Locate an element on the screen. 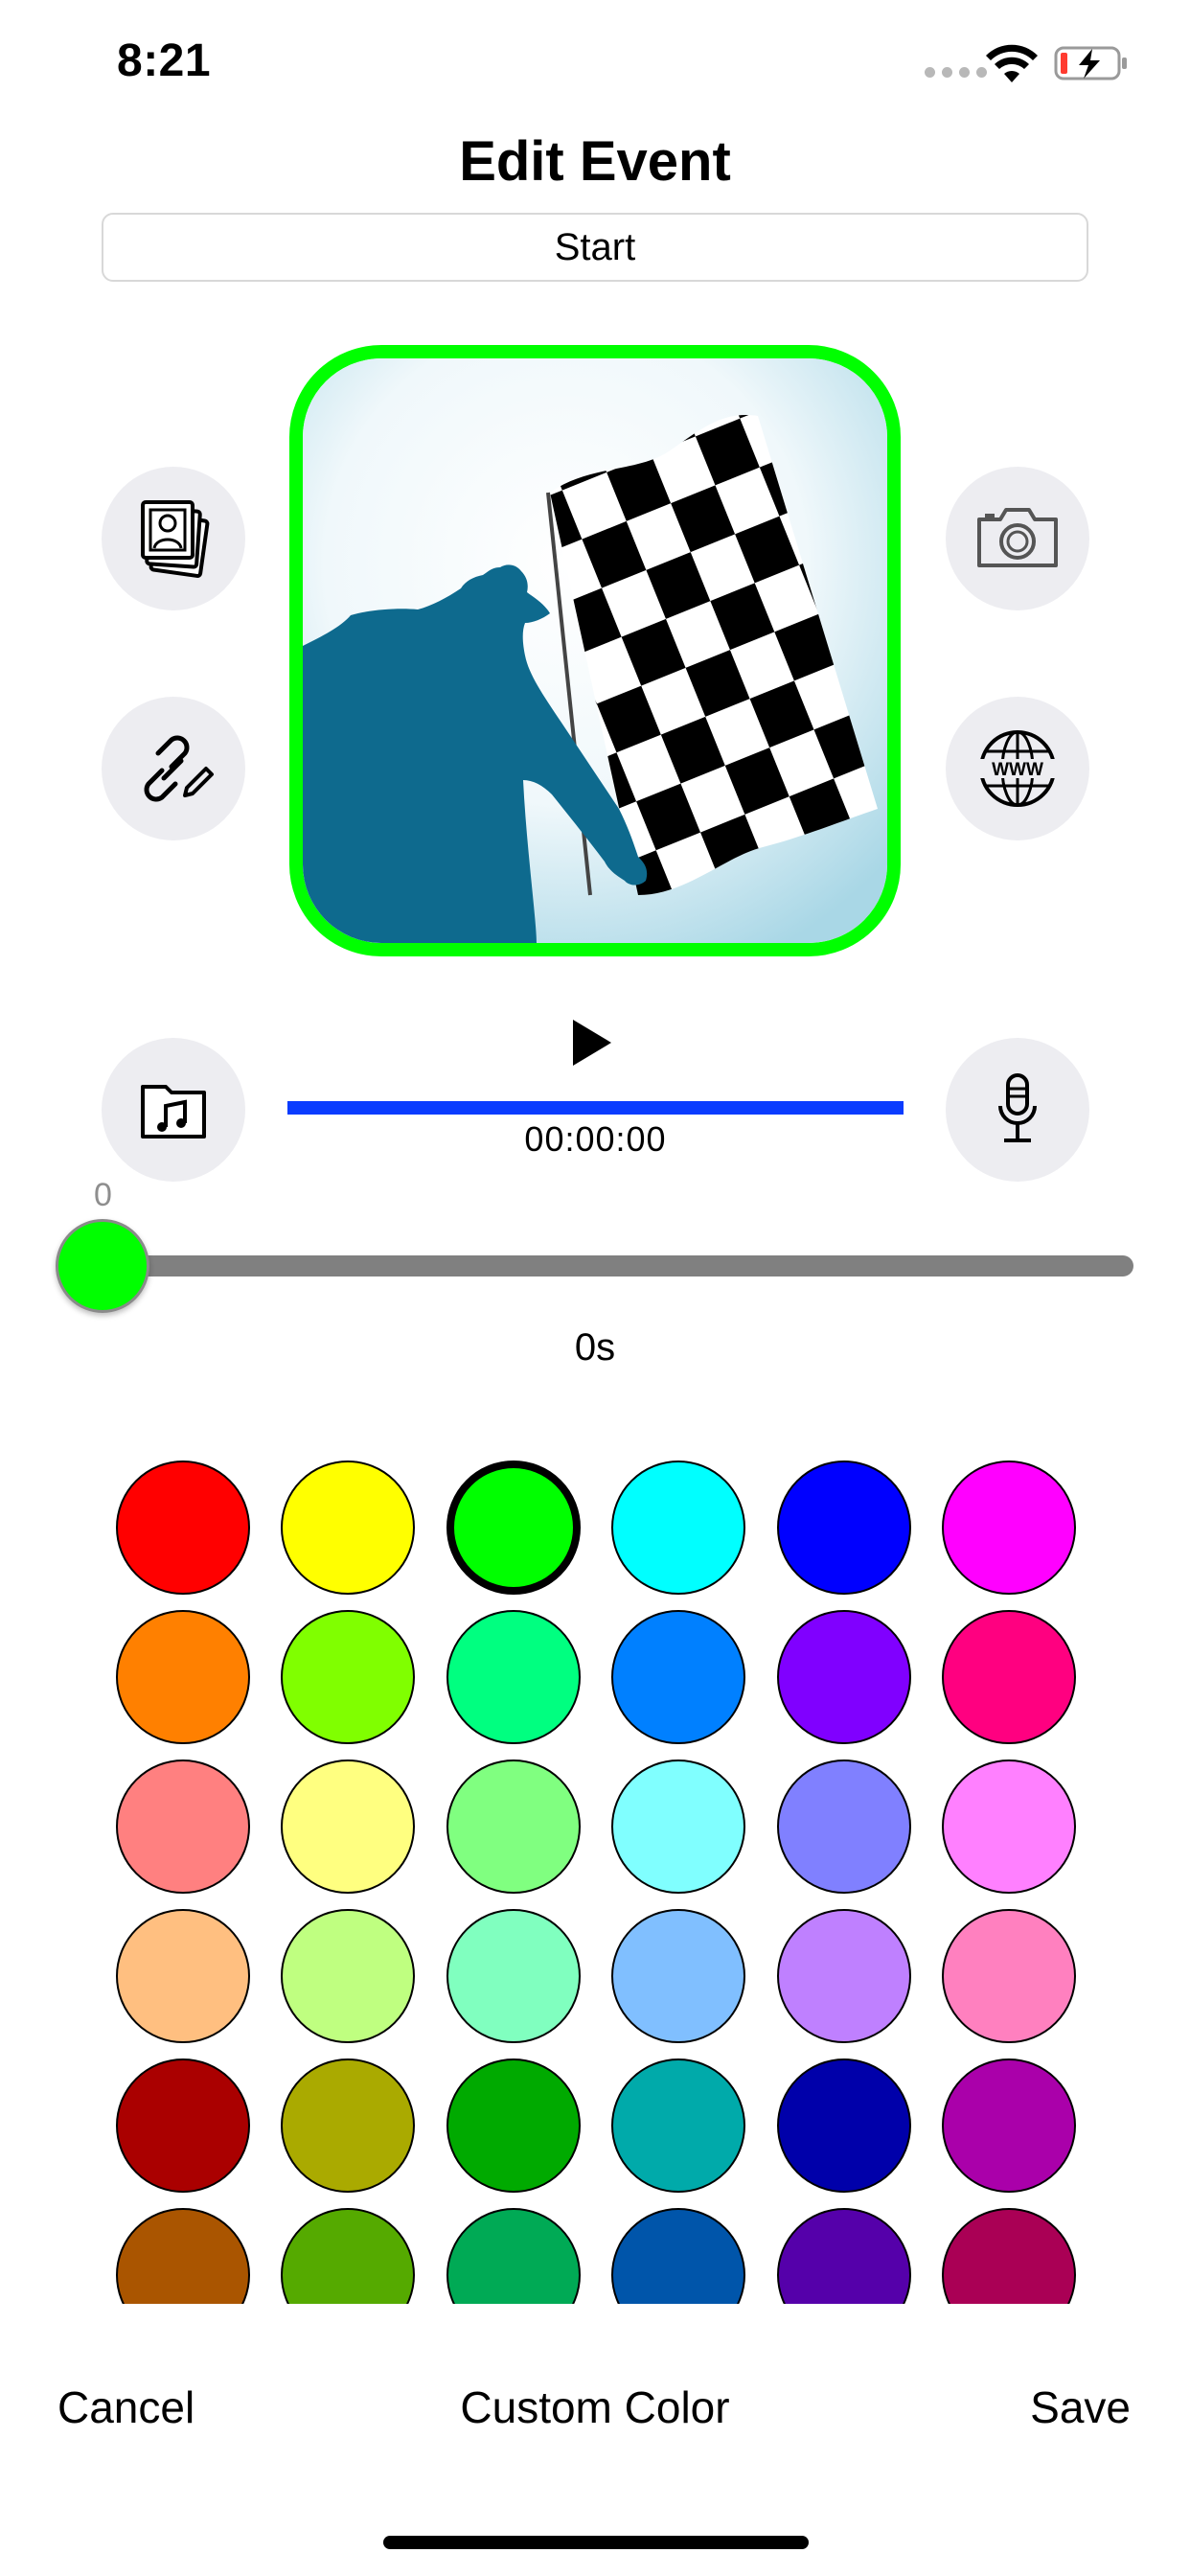 This screenshot has height=2576, width=1190. camera-button is located at coordinates (1017, 538).